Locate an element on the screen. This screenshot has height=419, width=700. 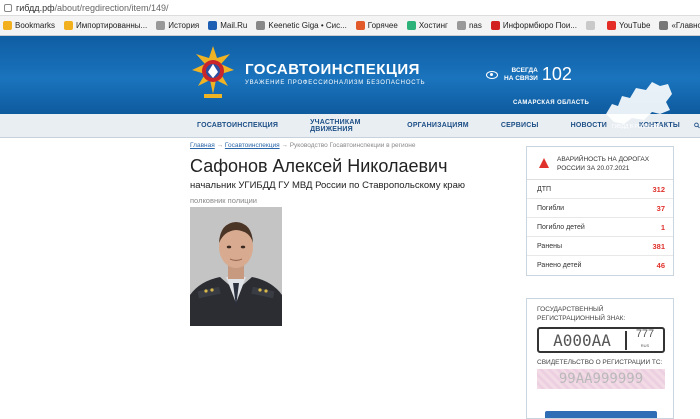
plate-label-1: ГОСУДАРСТВЕННЫЙ is located at coordinates (570, 309).